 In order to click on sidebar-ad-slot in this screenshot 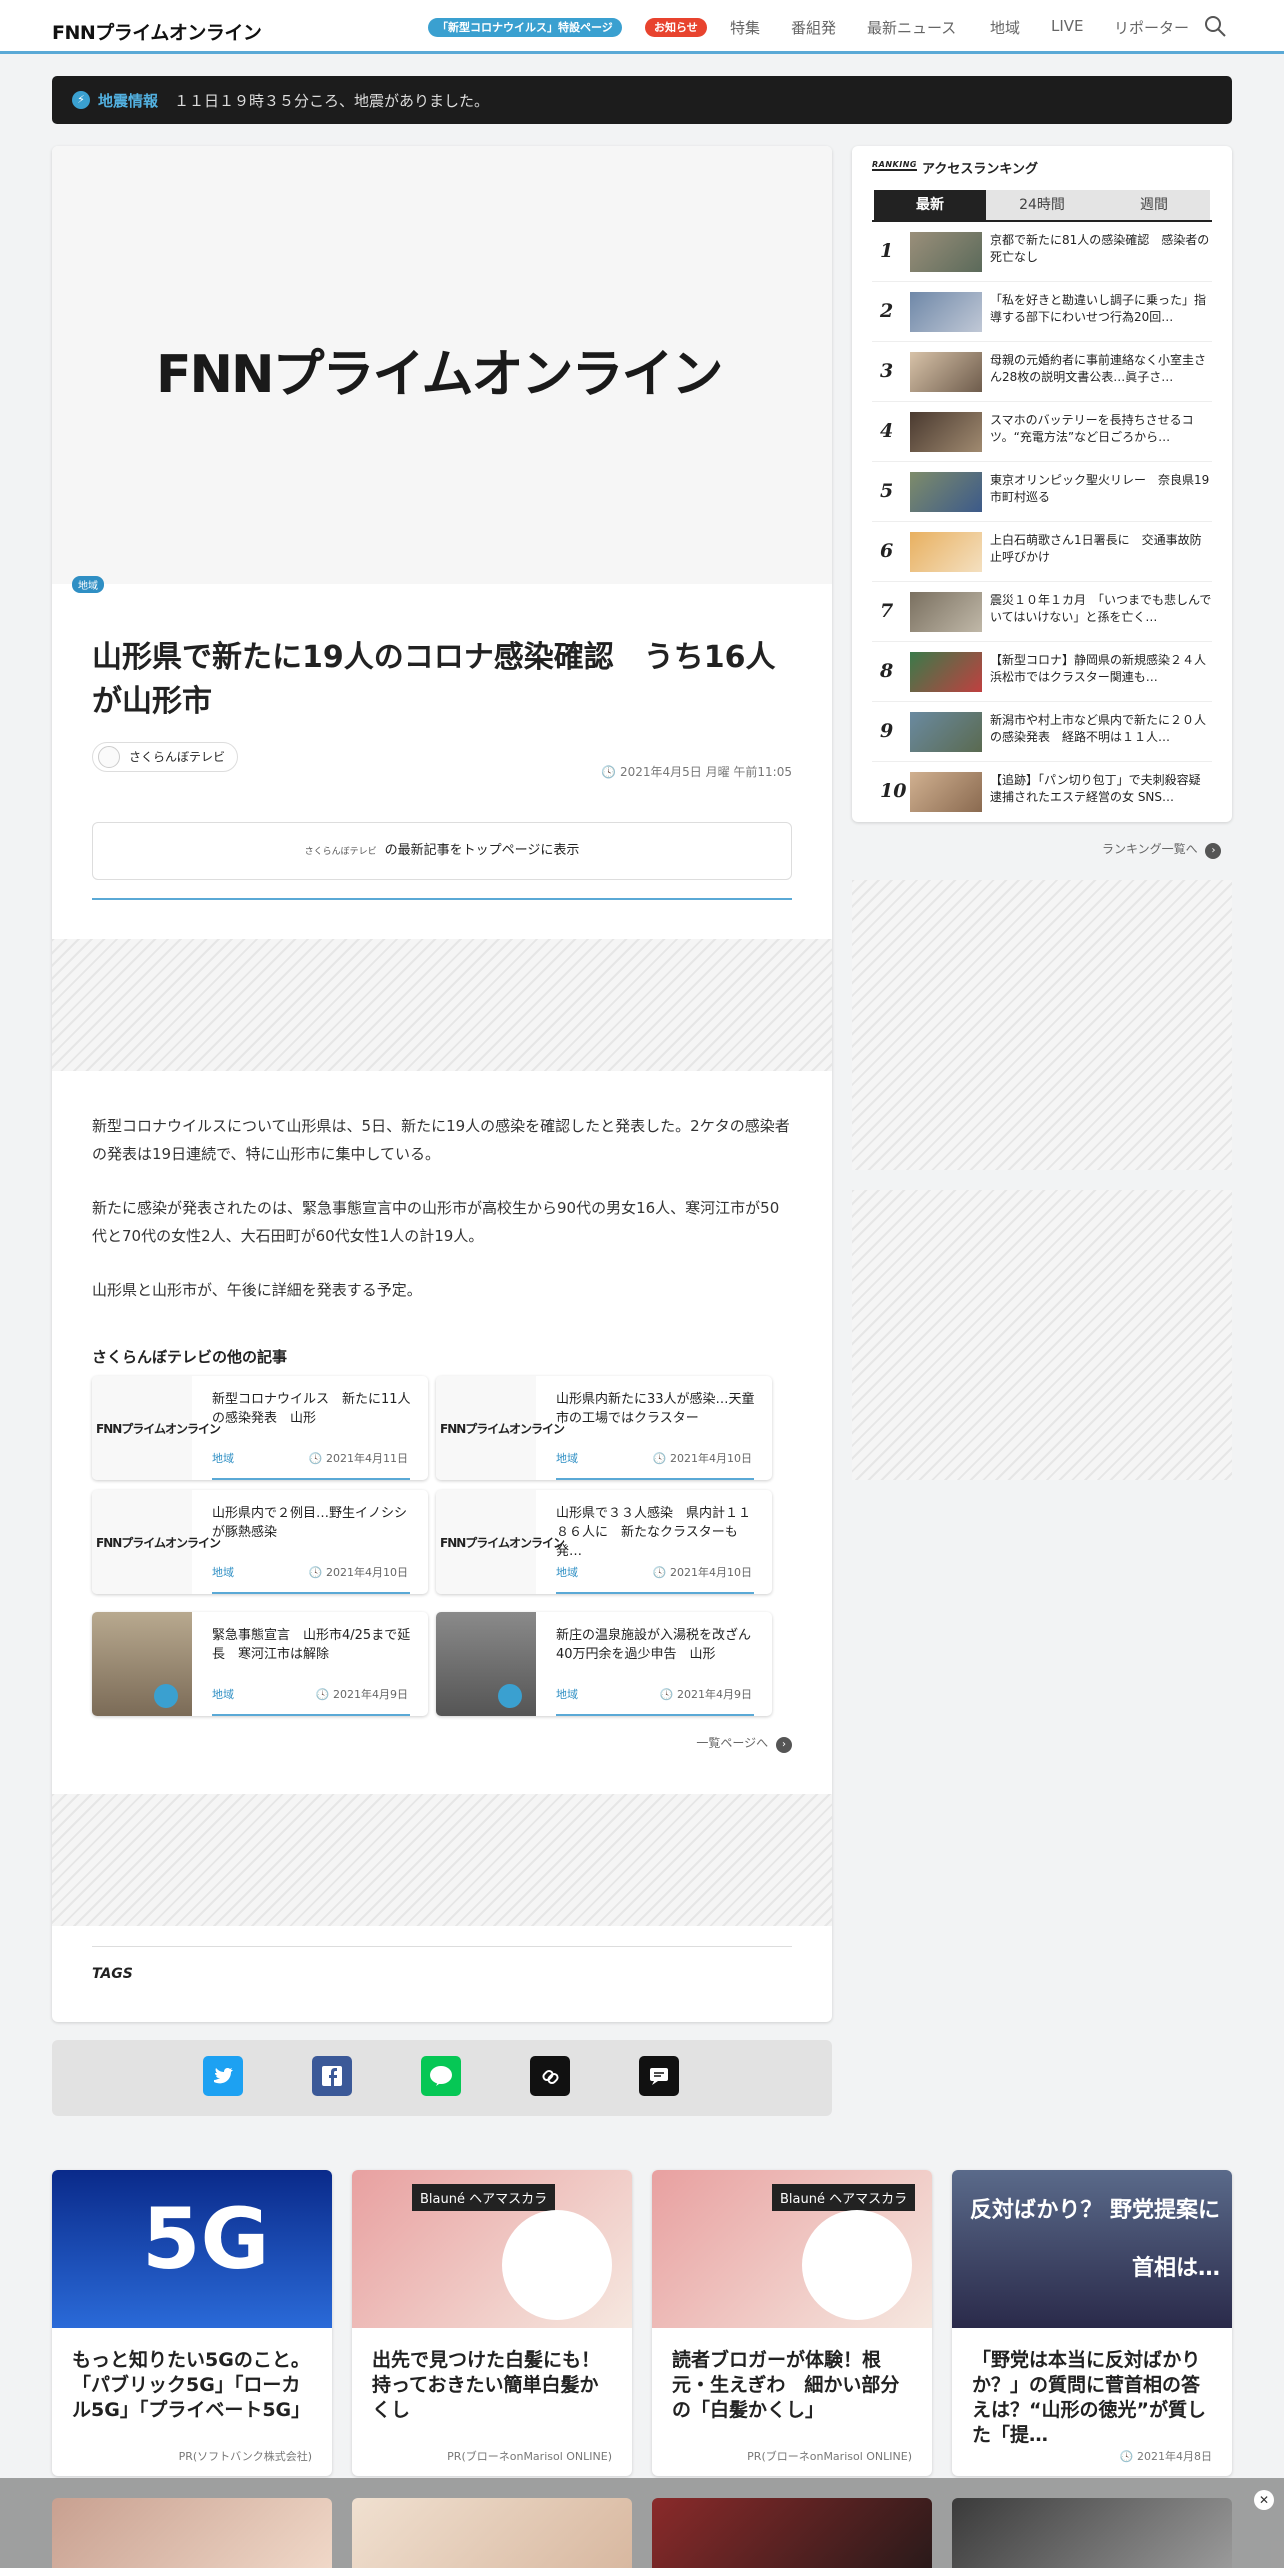, I will do `click(1042, 1025)`.